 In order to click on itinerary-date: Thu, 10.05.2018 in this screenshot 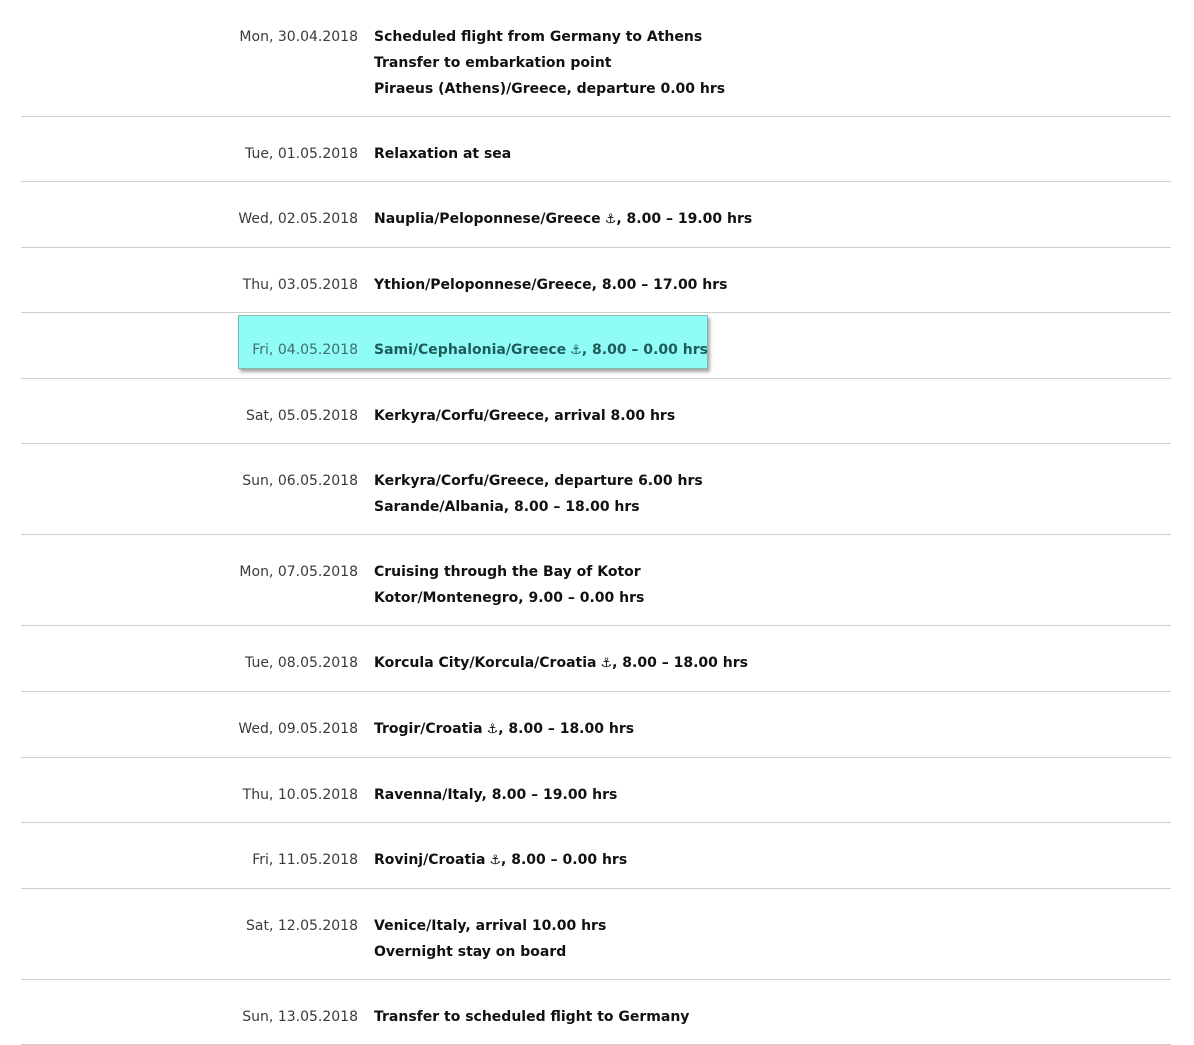, I will do `click(300, 795)`.